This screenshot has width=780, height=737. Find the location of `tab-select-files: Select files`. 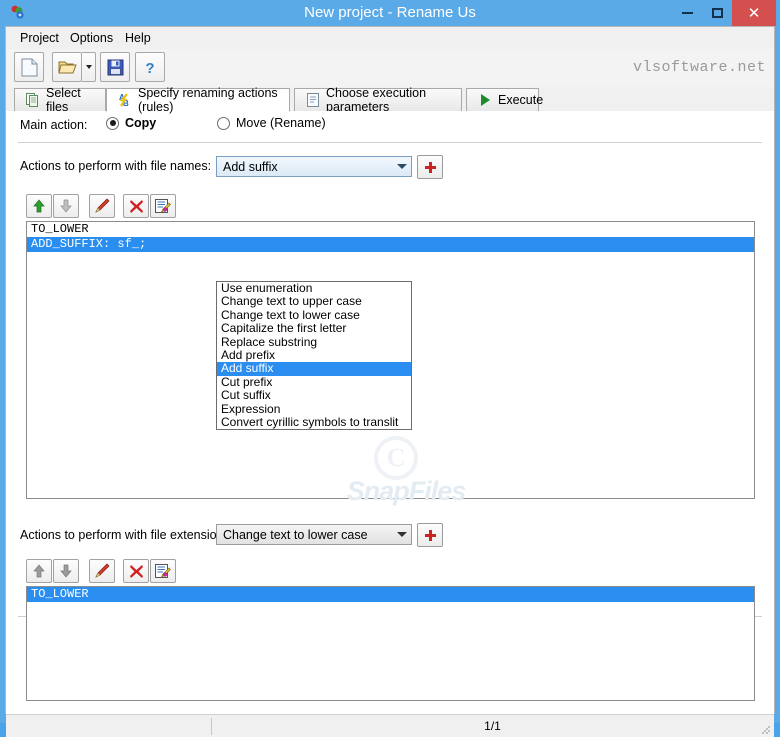

tab-select-files: Select files is located at coordinates (60, 100).